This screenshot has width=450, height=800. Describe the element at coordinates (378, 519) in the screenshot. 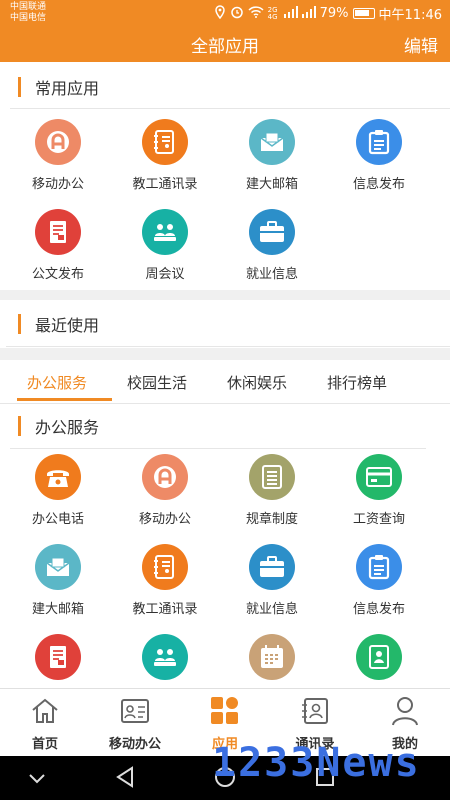

I see `app-label: 工资查询` at that location.